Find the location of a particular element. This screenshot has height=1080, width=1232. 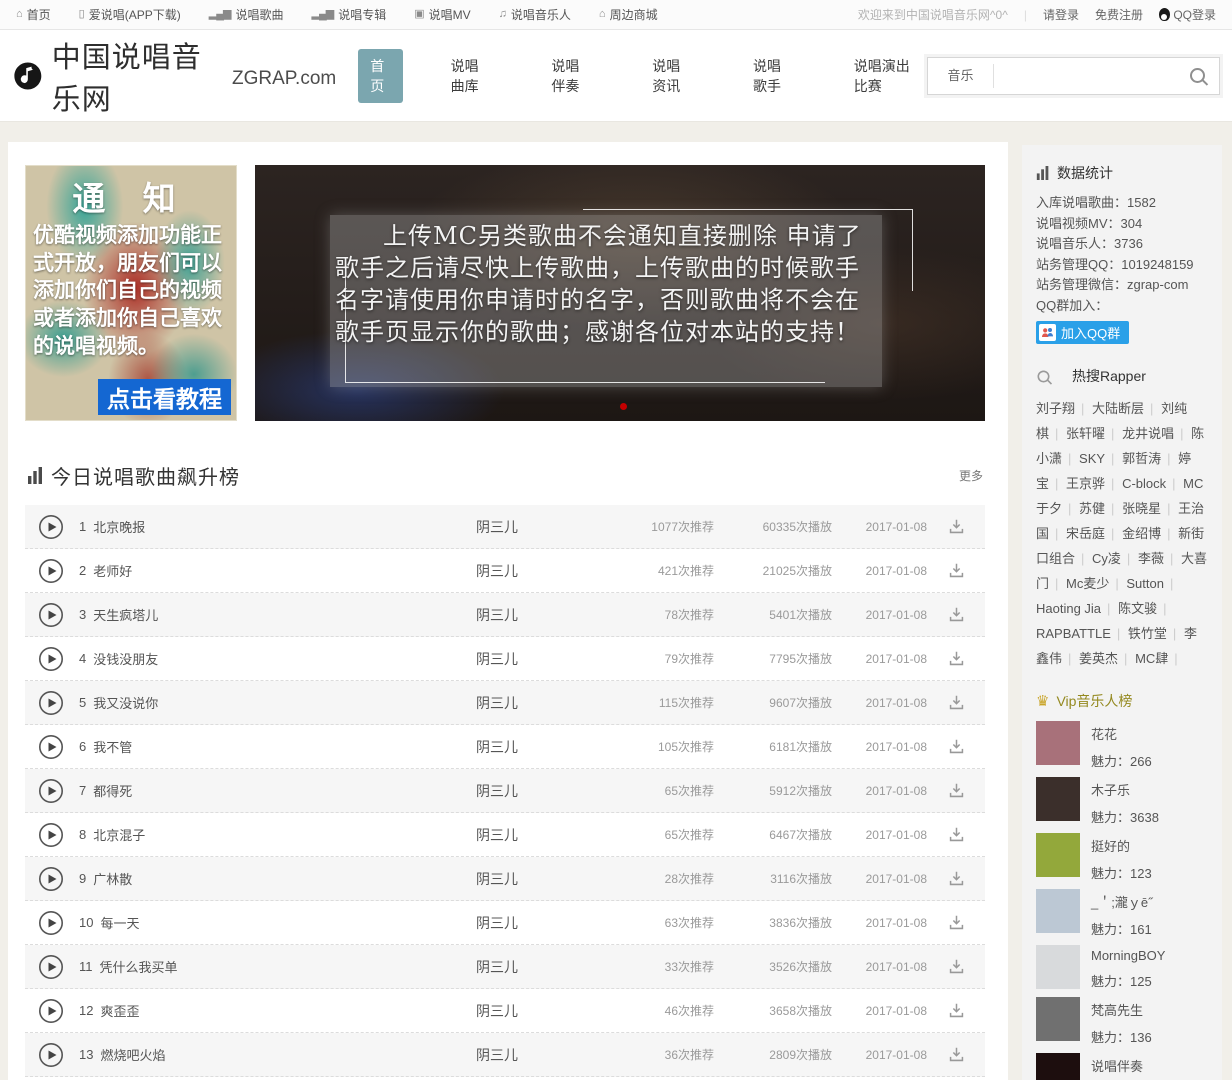

rapper-link: 龙井说唱 is located at coordinates (1154, 433).